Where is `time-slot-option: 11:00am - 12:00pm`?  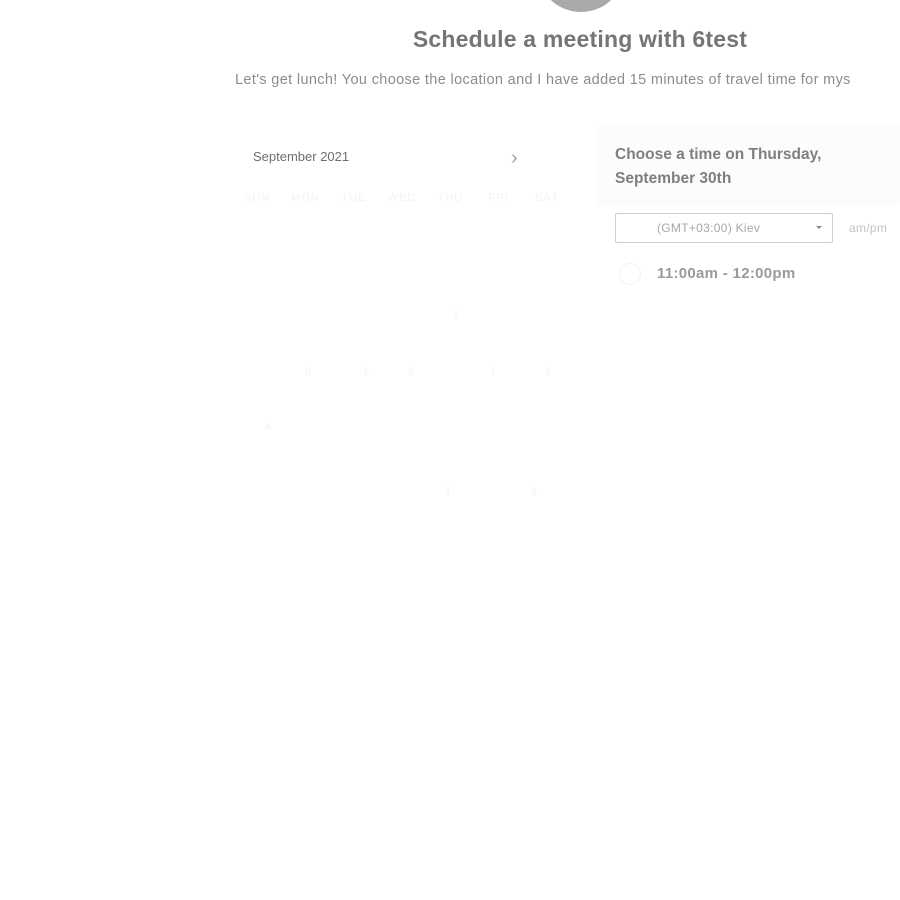 time-slot-option: 11:00am - 12:00pm is located at coordinates (748, 274).